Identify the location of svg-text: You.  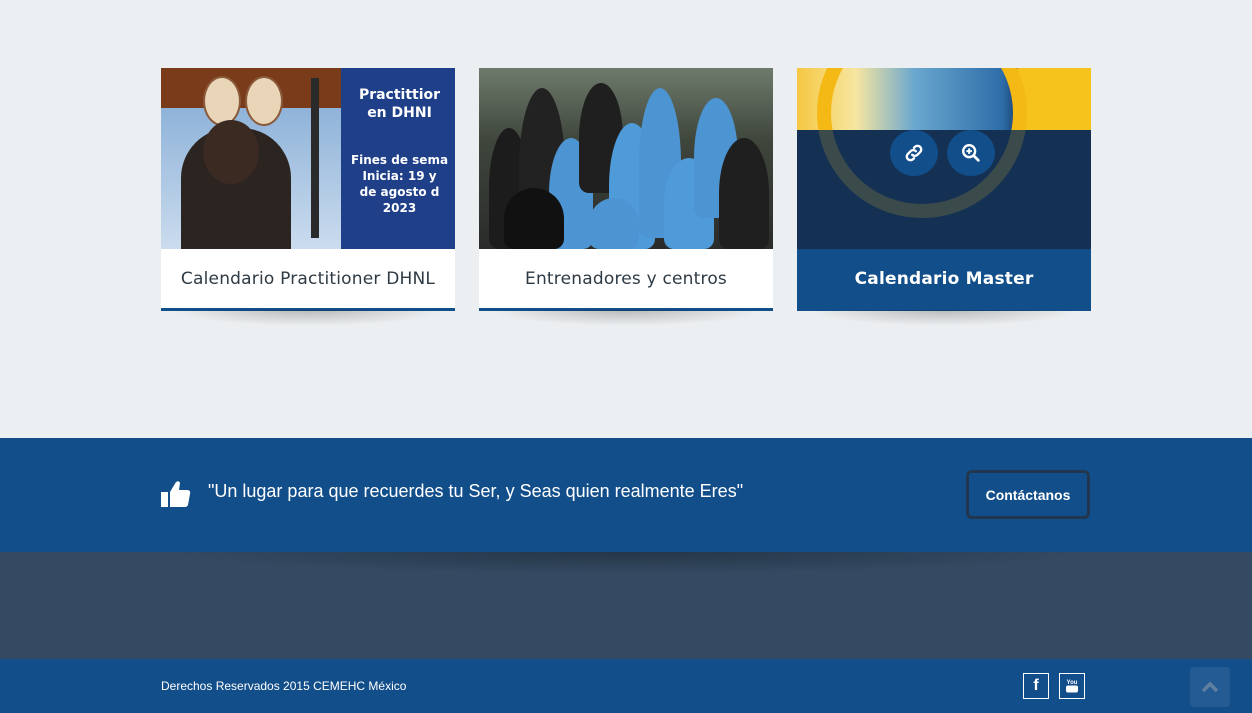
(1072, 683).